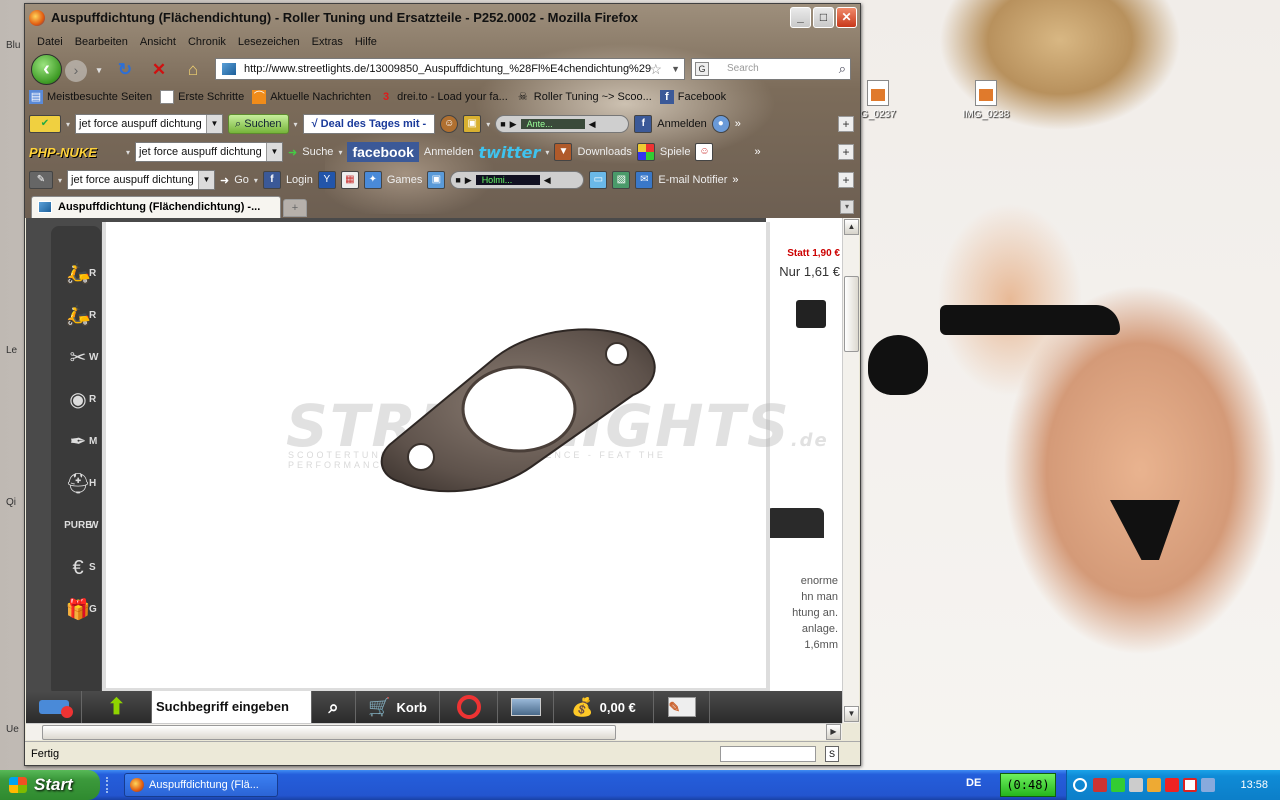 The height and width of the screenshot is (800, 1280). What do you see at coordinates (334, 707) in the screenshot?
I see `shop-search-button: ⌕` at bounding box center [334, 707].